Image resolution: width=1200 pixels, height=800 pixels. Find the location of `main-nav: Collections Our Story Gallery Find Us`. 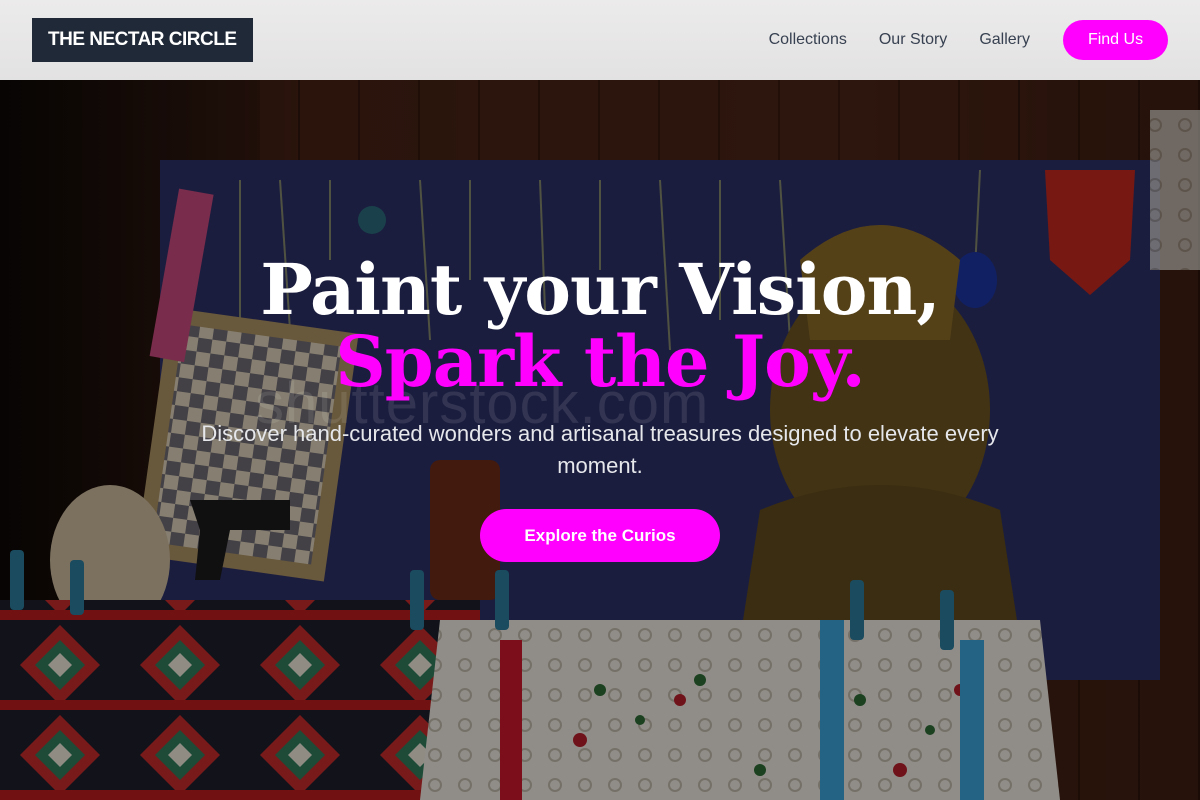

main-nav: Collections Our Story Gallery Find Us is located at coordinates (968, 40).